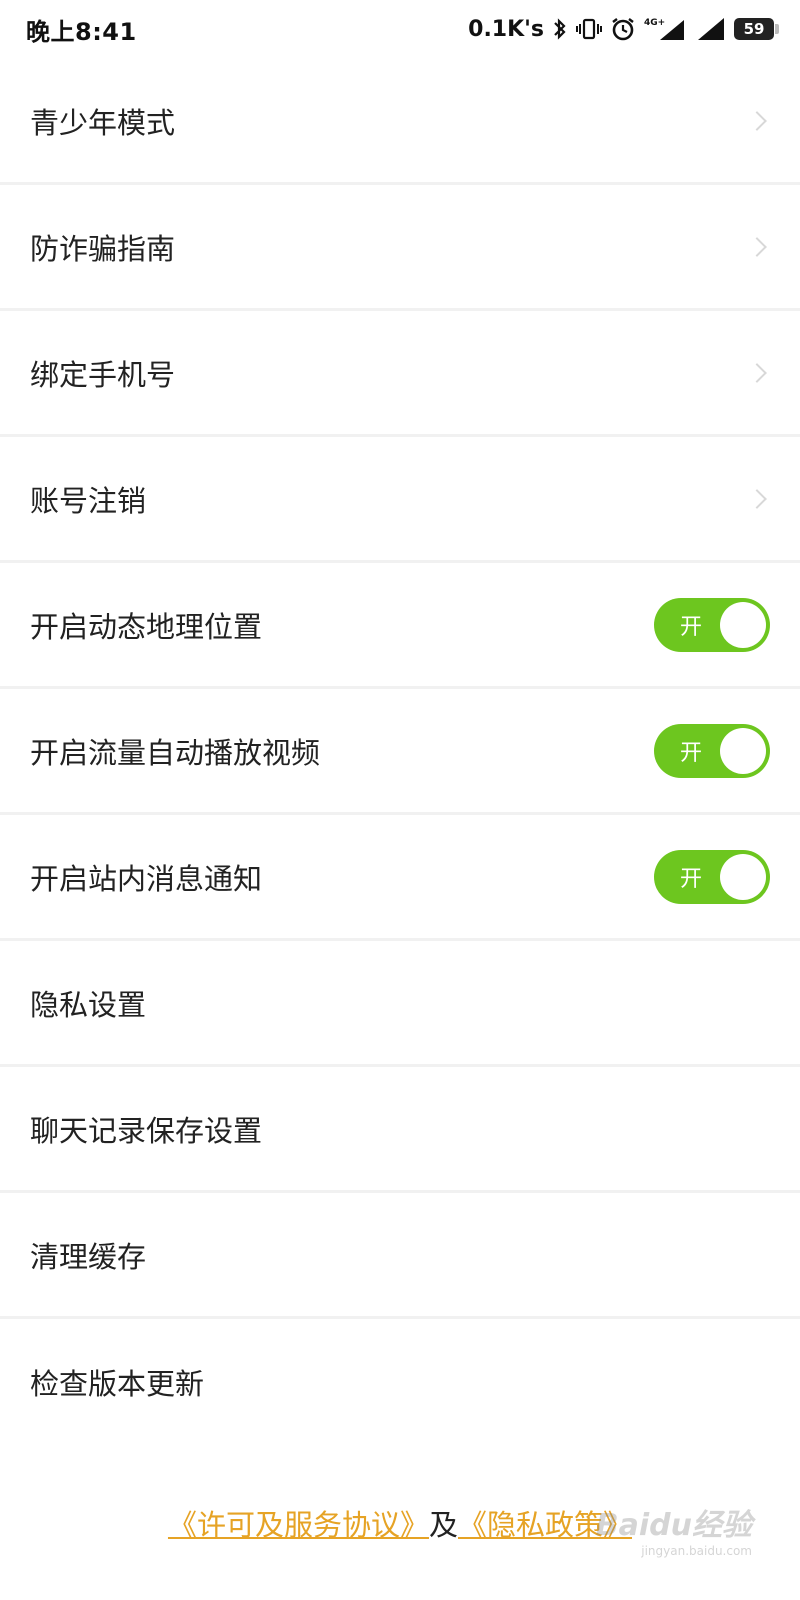  What do you see at coordinates (712, 624) in the screenshot?
I see `location-toggle: 开` at bounding box center [712, 624].